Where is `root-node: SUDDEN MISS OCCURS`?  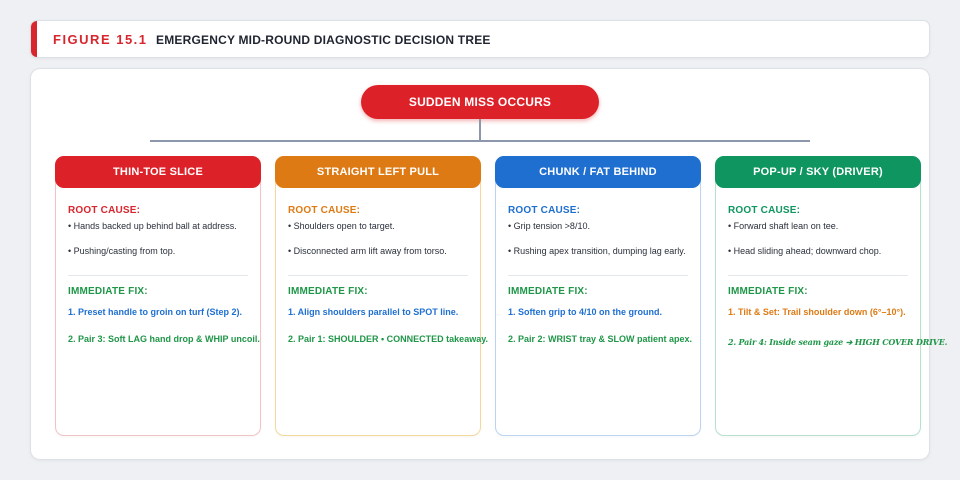
root-node: SUDDEN MISS OCCURS is located at coordinates (480, 102).